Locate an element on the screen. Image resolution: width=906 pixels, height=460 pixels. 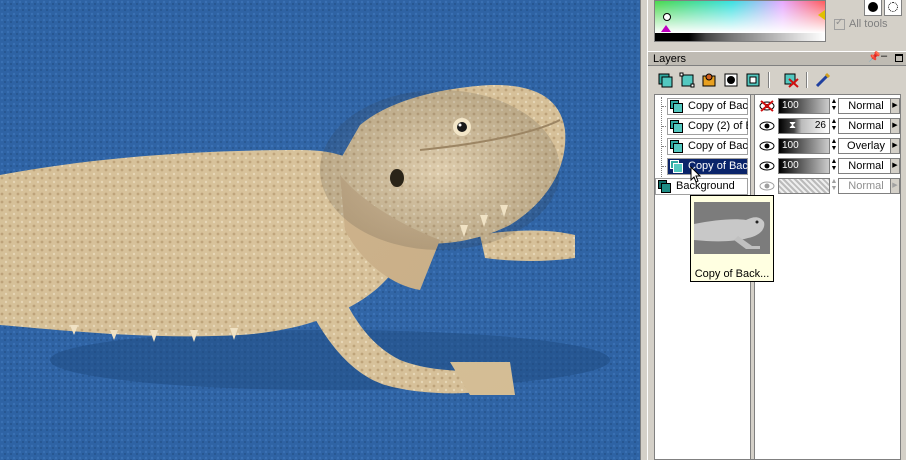
layers-title: Layers is located at coordinates (670, 59).